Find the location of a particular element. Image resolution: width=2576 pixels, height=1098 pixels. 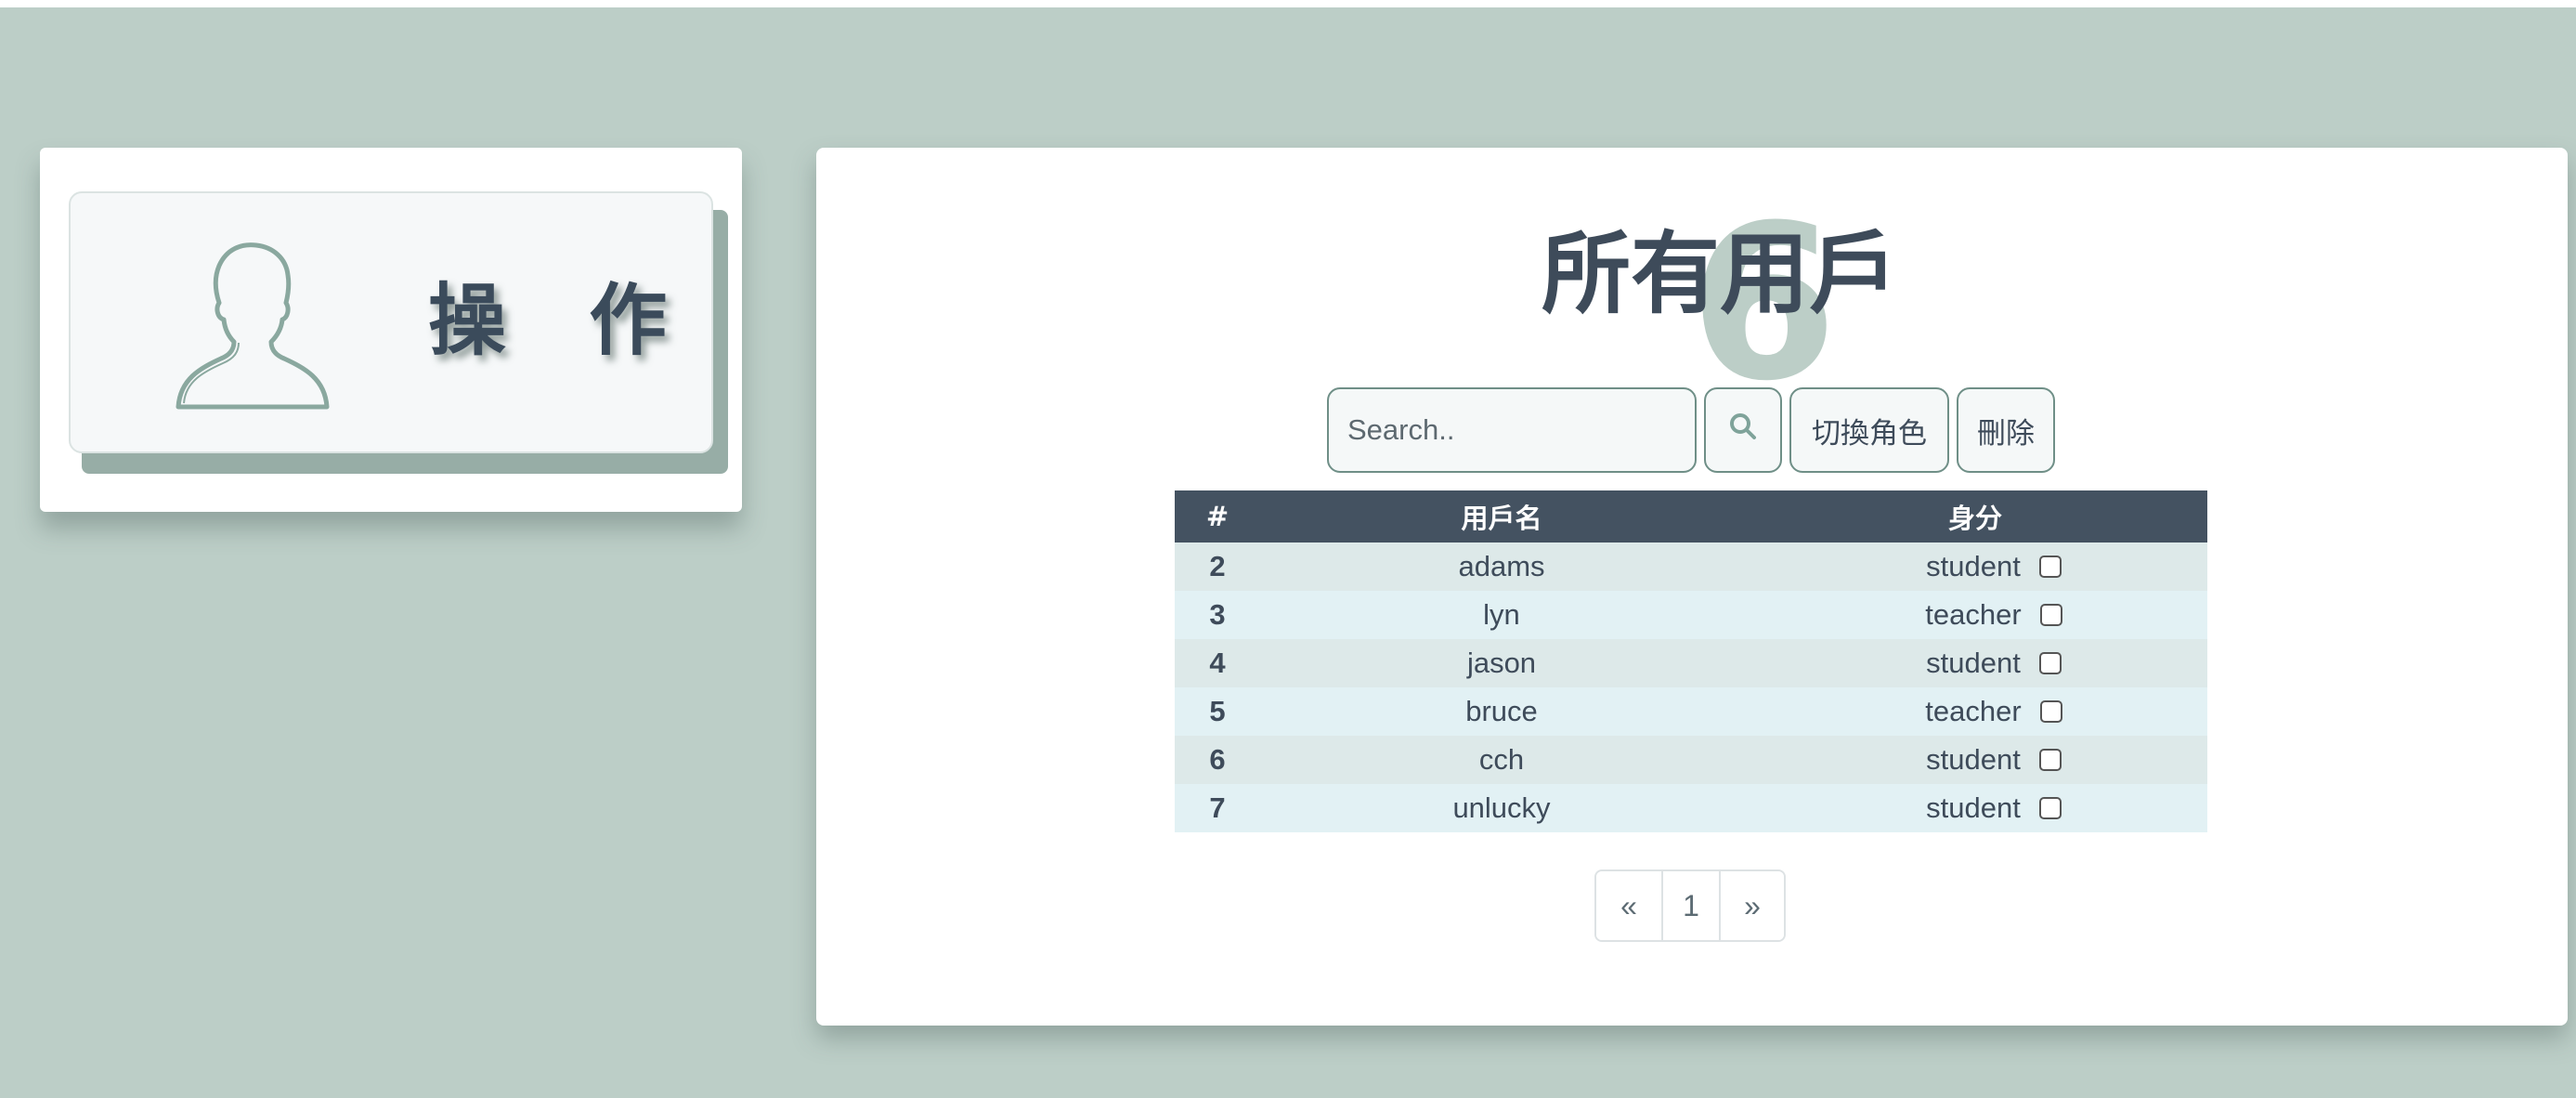

row-id: 7 is located at coordinates (1217, 807).